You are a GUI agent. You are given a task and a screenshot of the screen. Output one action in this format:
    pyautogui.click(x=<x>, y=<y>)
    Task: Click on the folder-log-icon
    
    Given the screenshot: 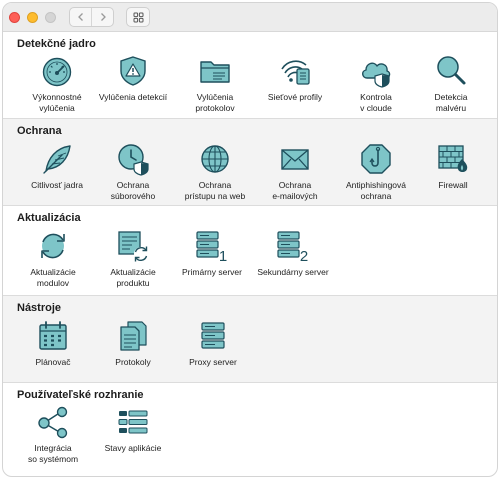 What is the action you would take?
    pyautogui.click(x=215, y=72)
    